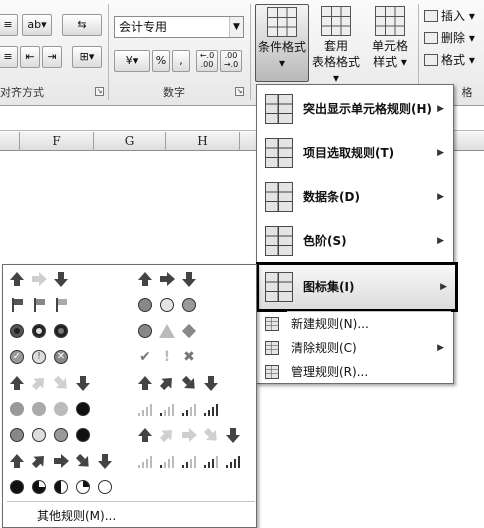 The height and width of the screenshot is (528, 484). What do you see at coordinates (39, 279) in the screenshot?
I see `icon-set-3-arrows-gray` at bounding box center [39, 279].